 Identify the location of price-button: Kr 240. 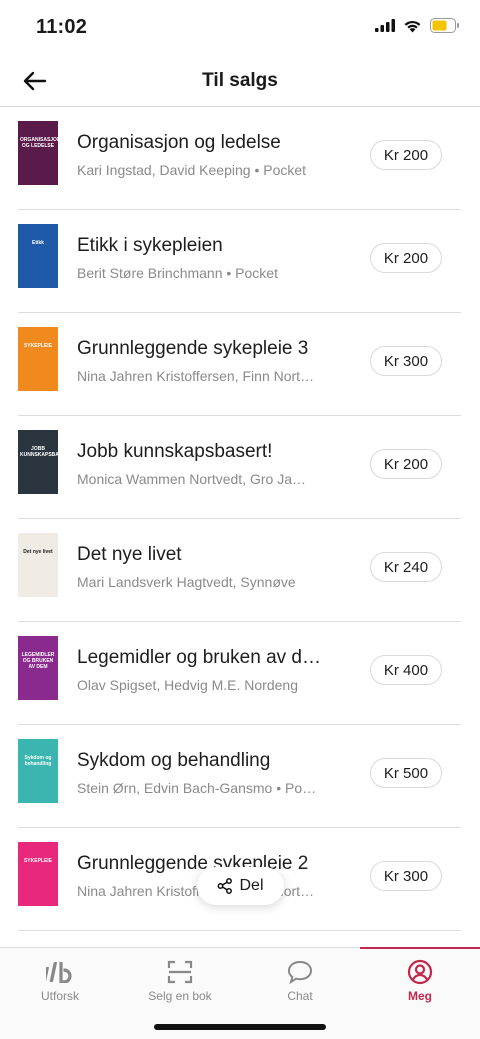
(406, 567).